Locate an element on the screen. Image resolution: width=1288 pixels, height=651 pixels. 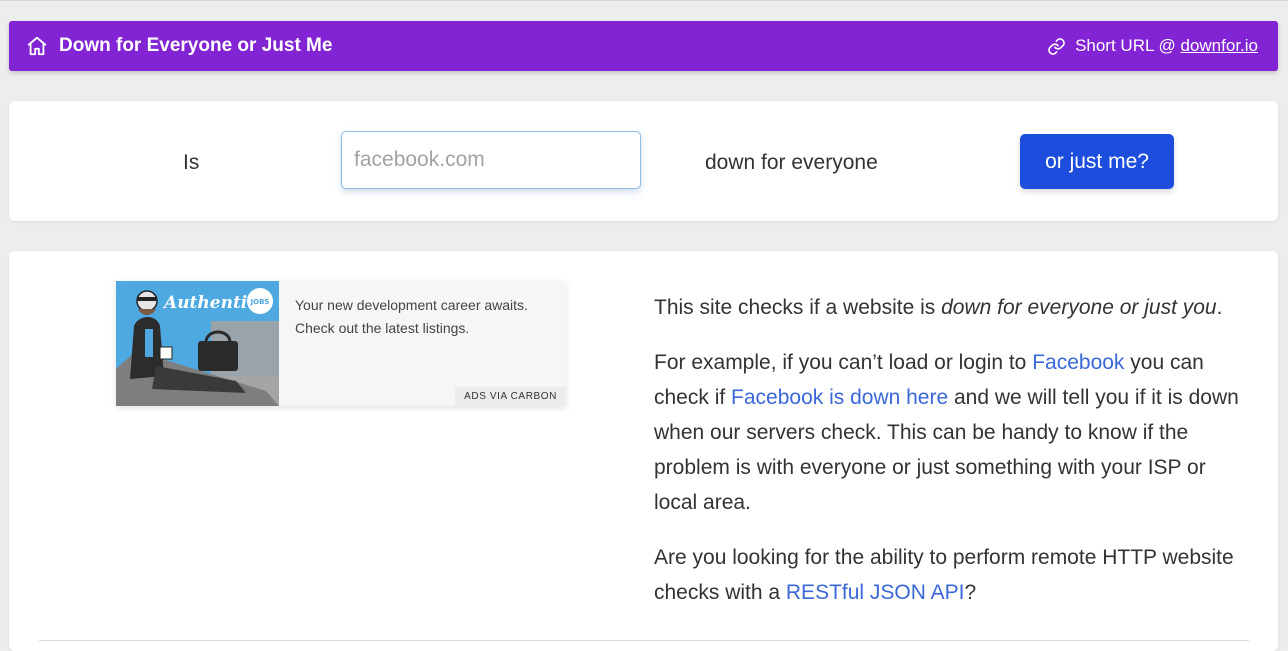
restful-json-api-link: RESTful JSON API is located at coordinates (875, 592).